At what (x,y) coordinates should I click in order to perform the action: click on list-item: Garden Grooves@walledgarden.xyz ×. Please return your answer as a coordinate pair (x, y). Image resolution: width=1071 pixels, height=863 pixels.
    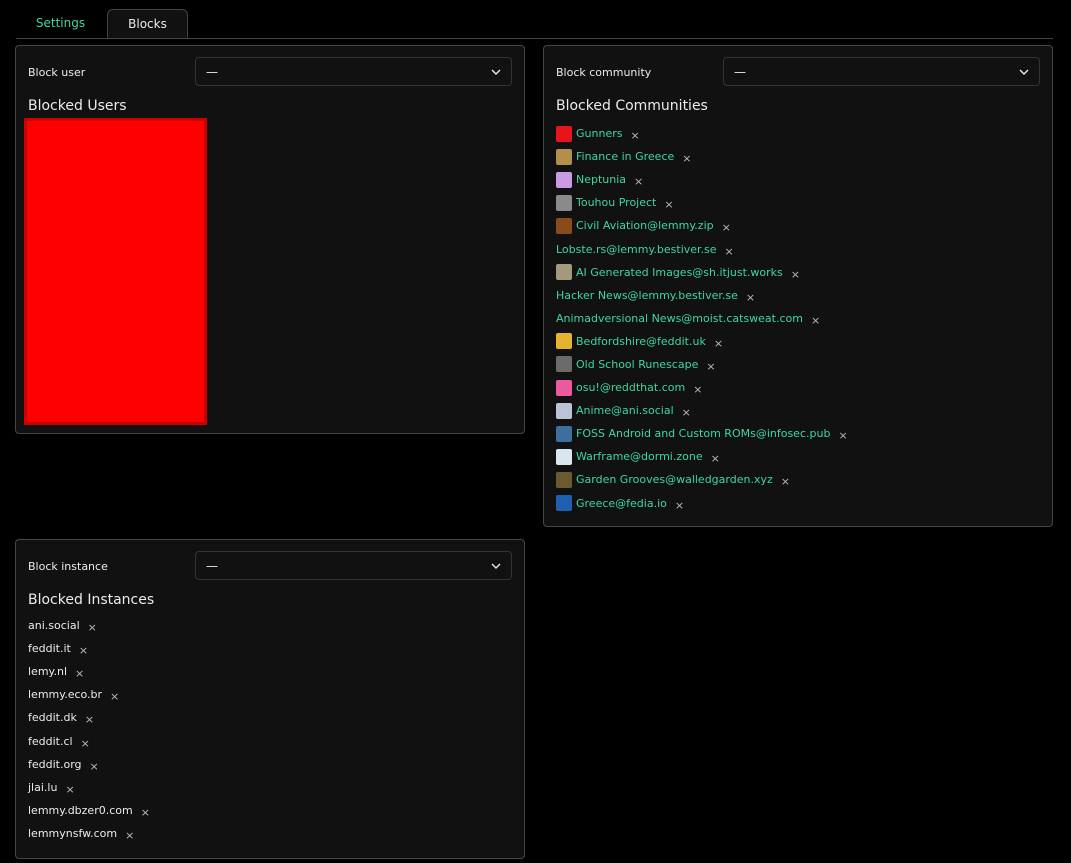
    Looking at the image, I should click on (702, 479).